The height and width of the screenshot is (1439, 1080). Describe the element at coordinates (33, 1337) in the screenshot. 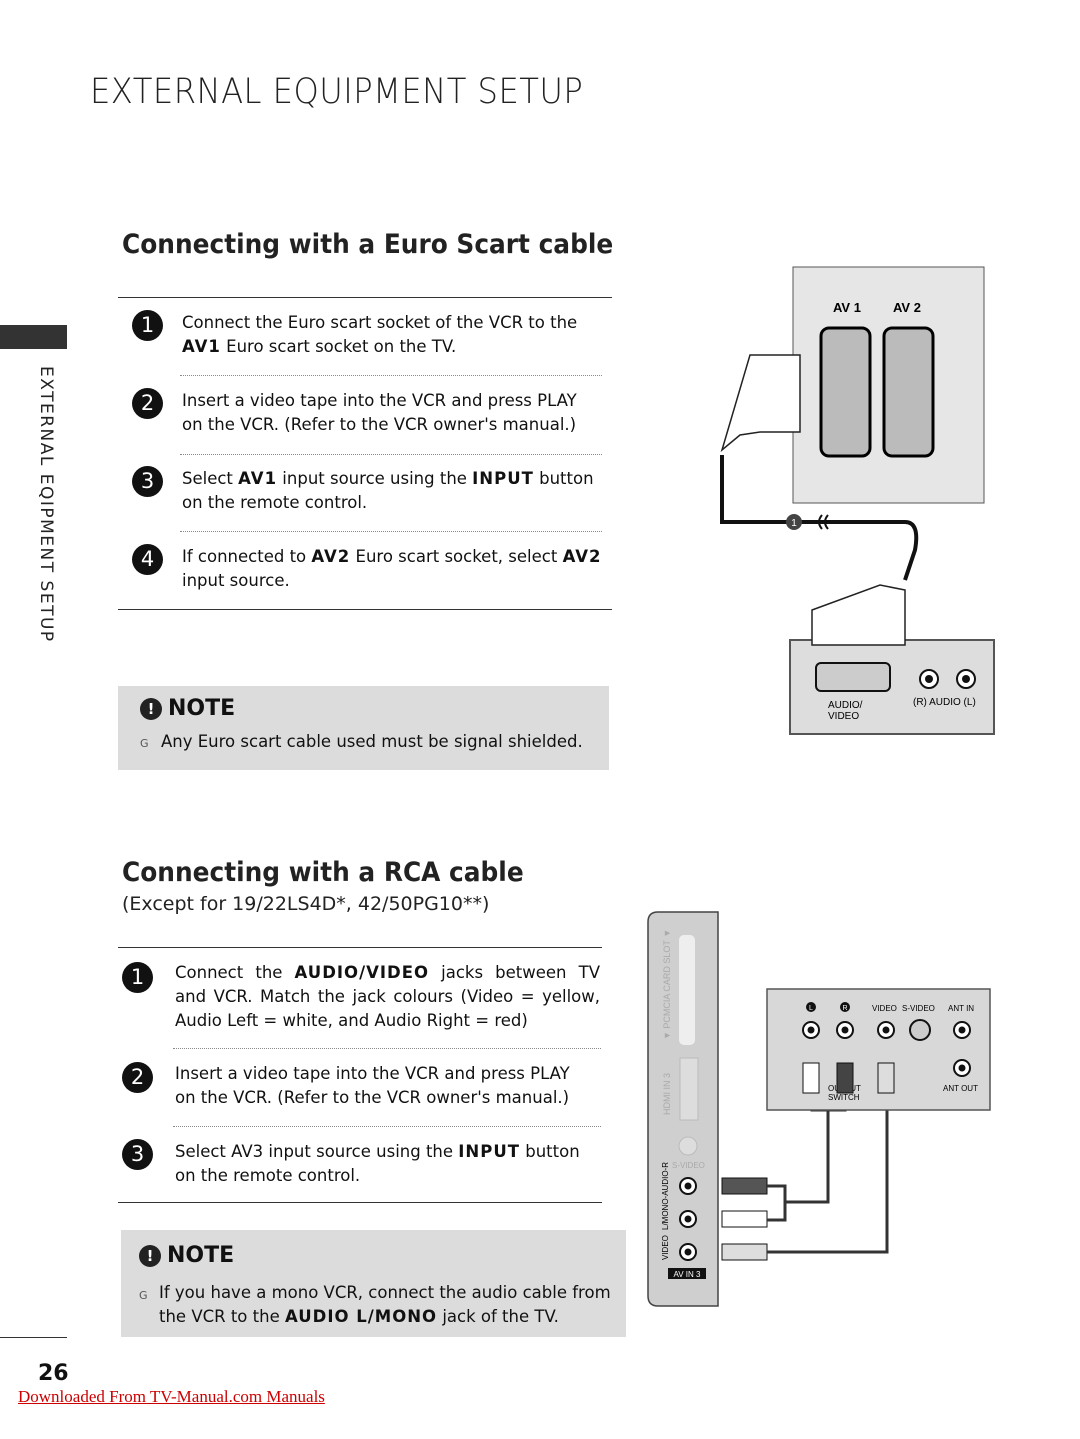

I see `footer-divider` at that location.